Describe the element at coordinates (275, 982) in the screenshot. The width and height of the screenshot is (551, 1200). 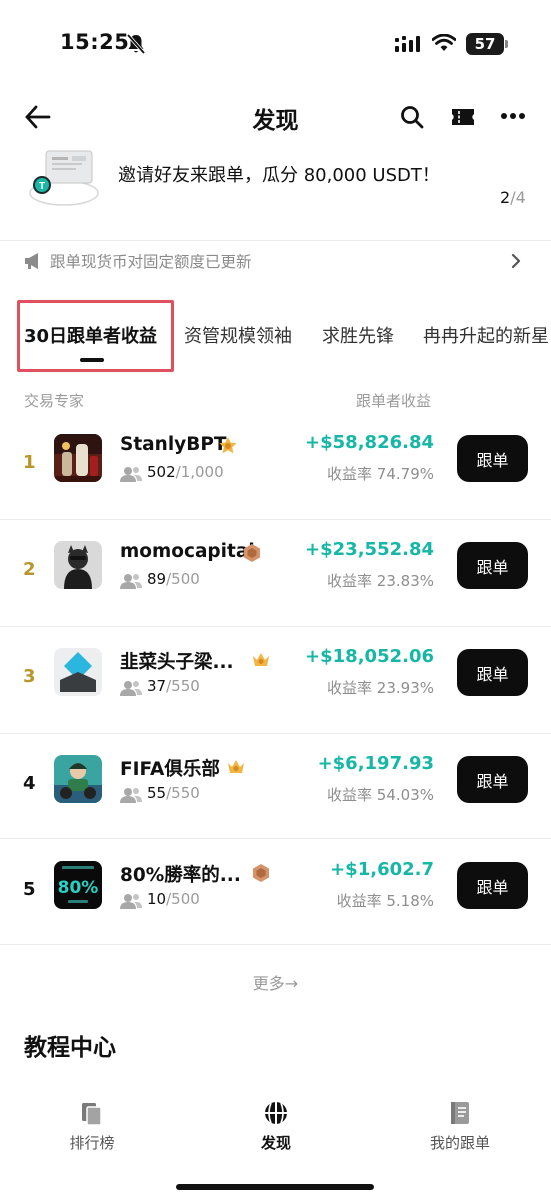
I see `more-link: 更多→` at that location.